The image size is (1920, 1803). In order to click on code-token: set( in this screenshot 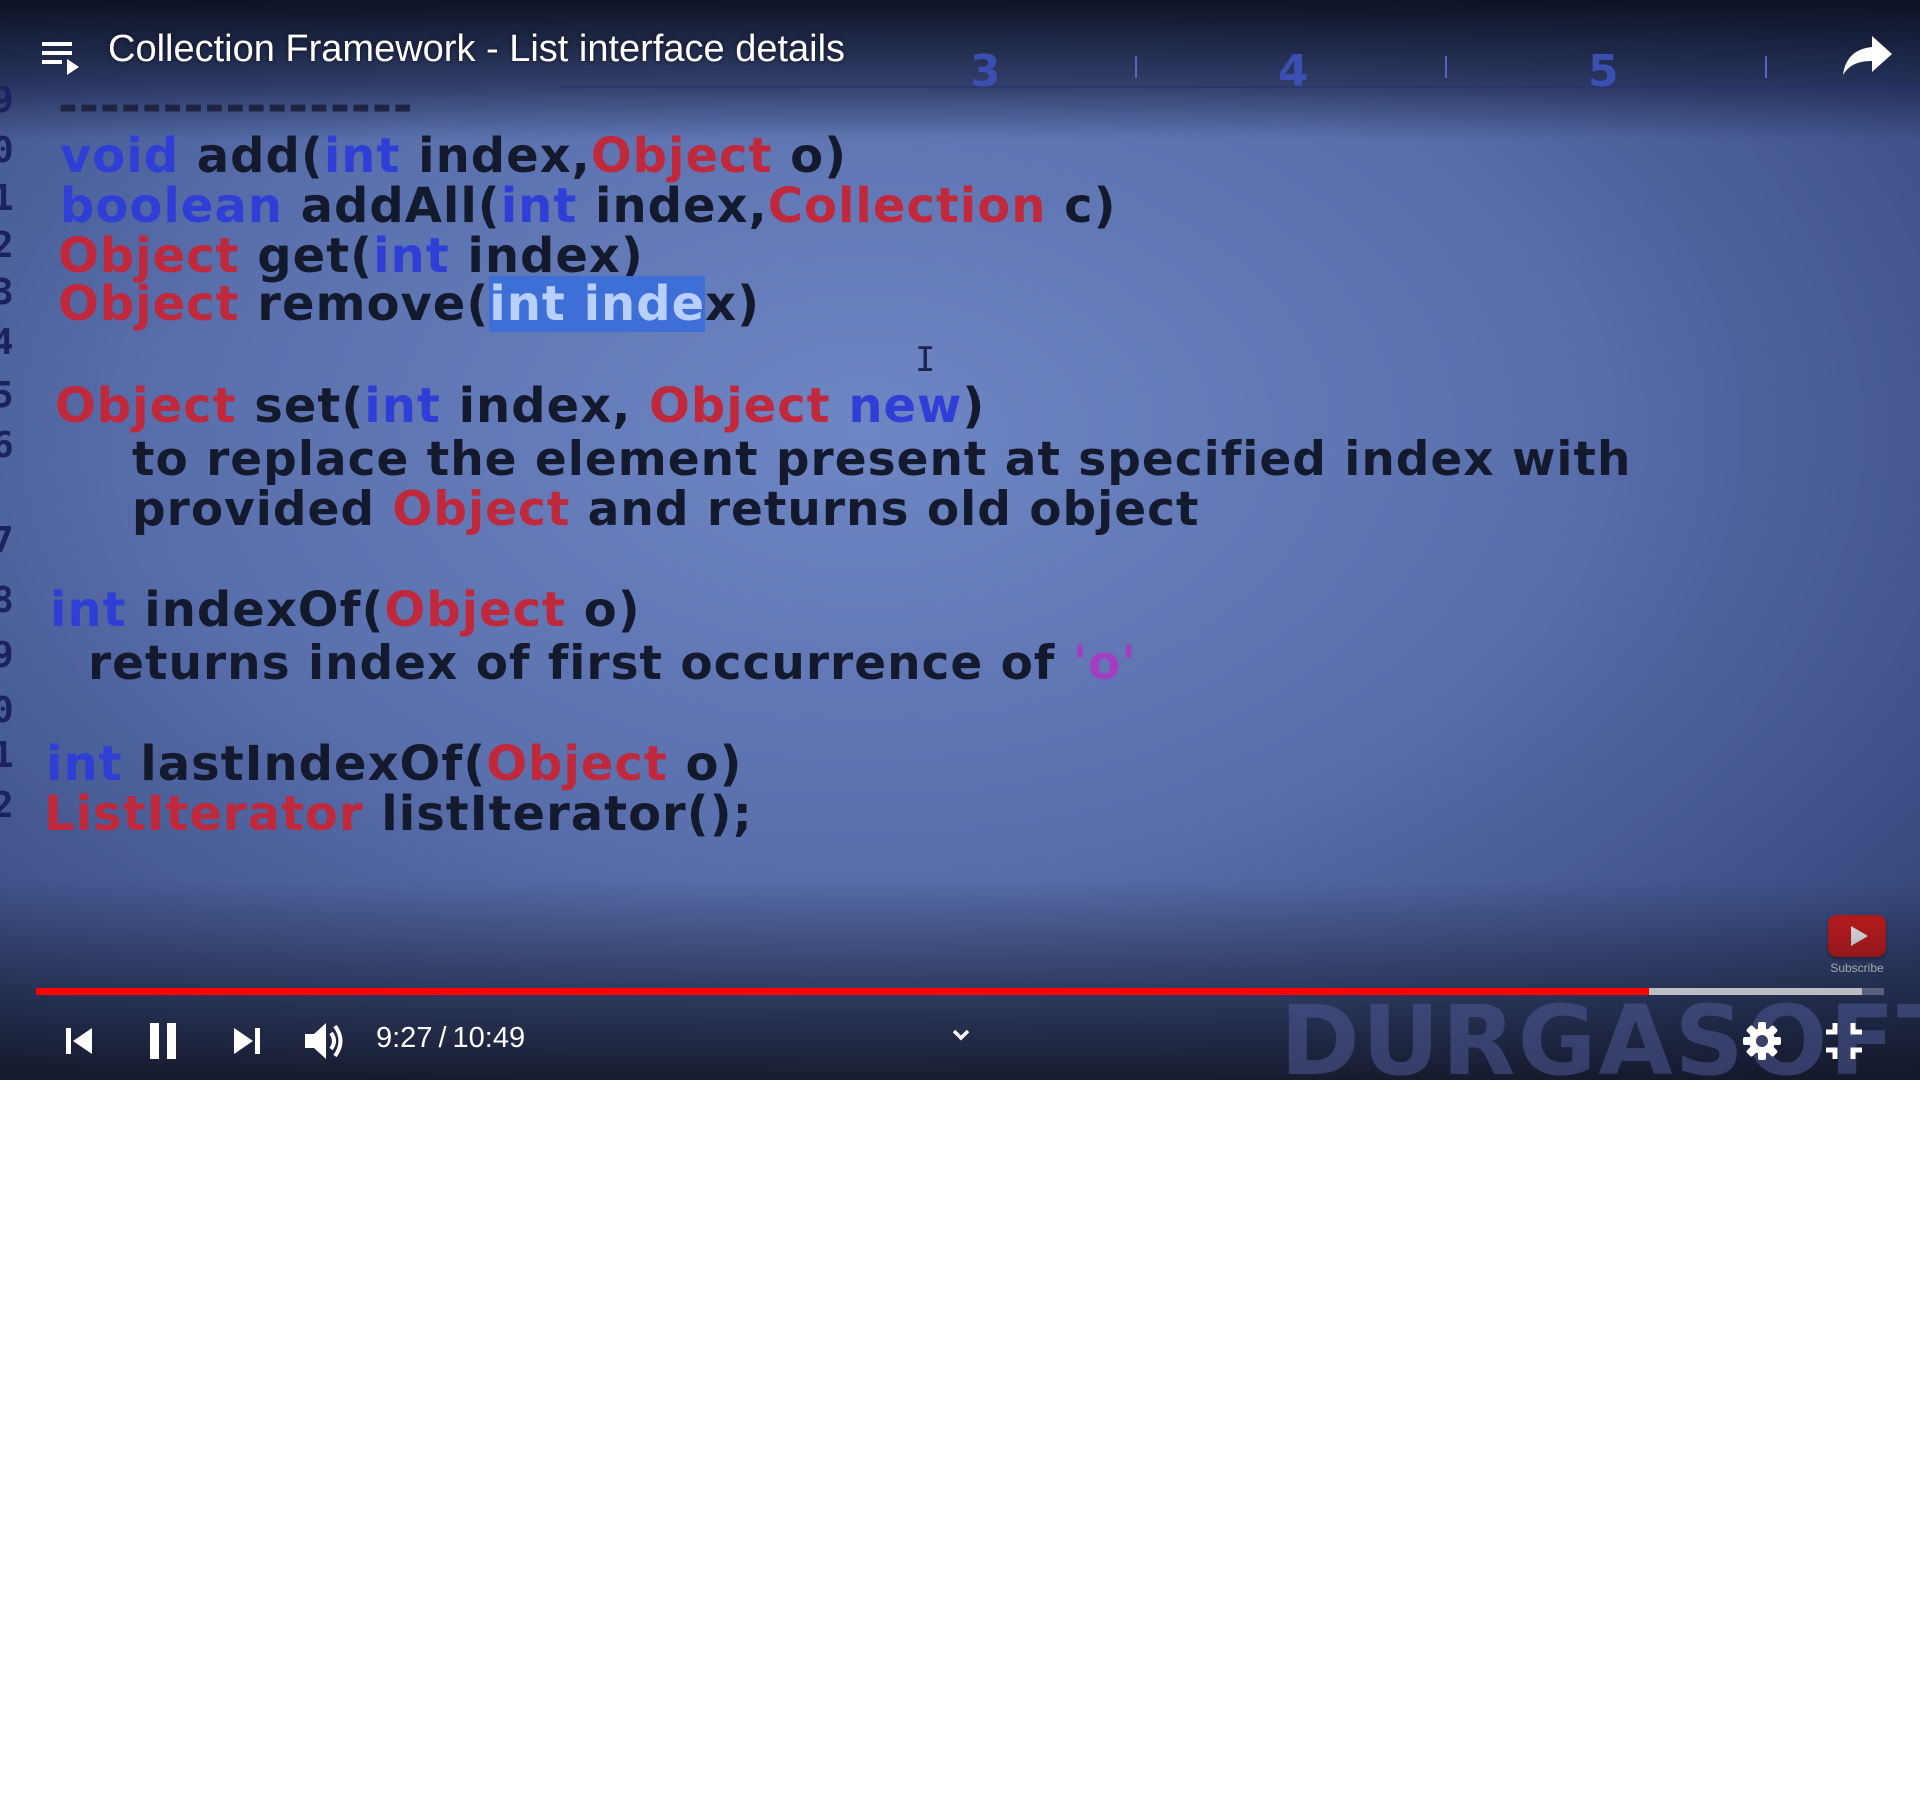, I will do `click(300, 406)`.